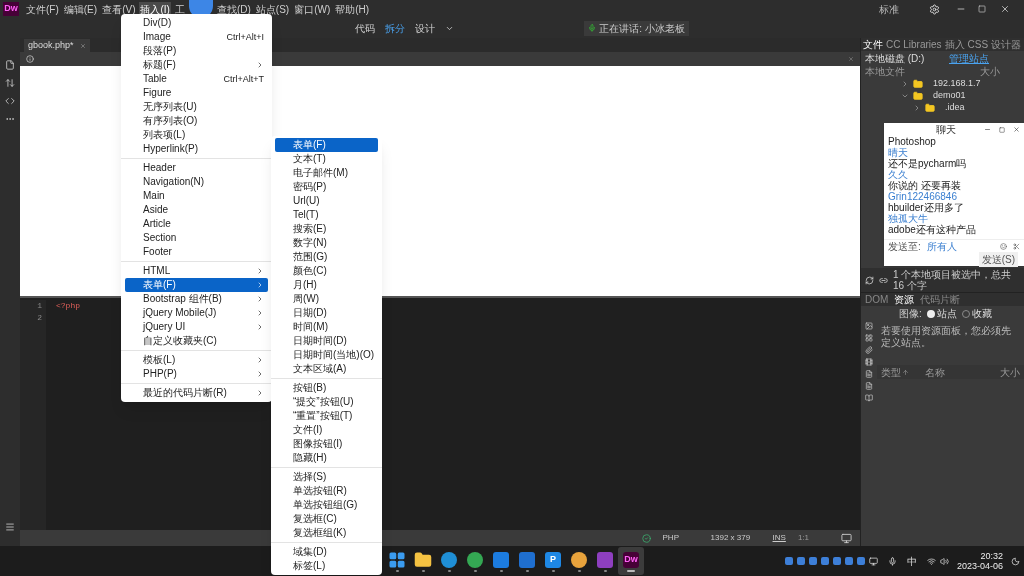 This screenshot has height=576, width=1024. I want to click on menu-item: 范围(G), so click(326, 257).